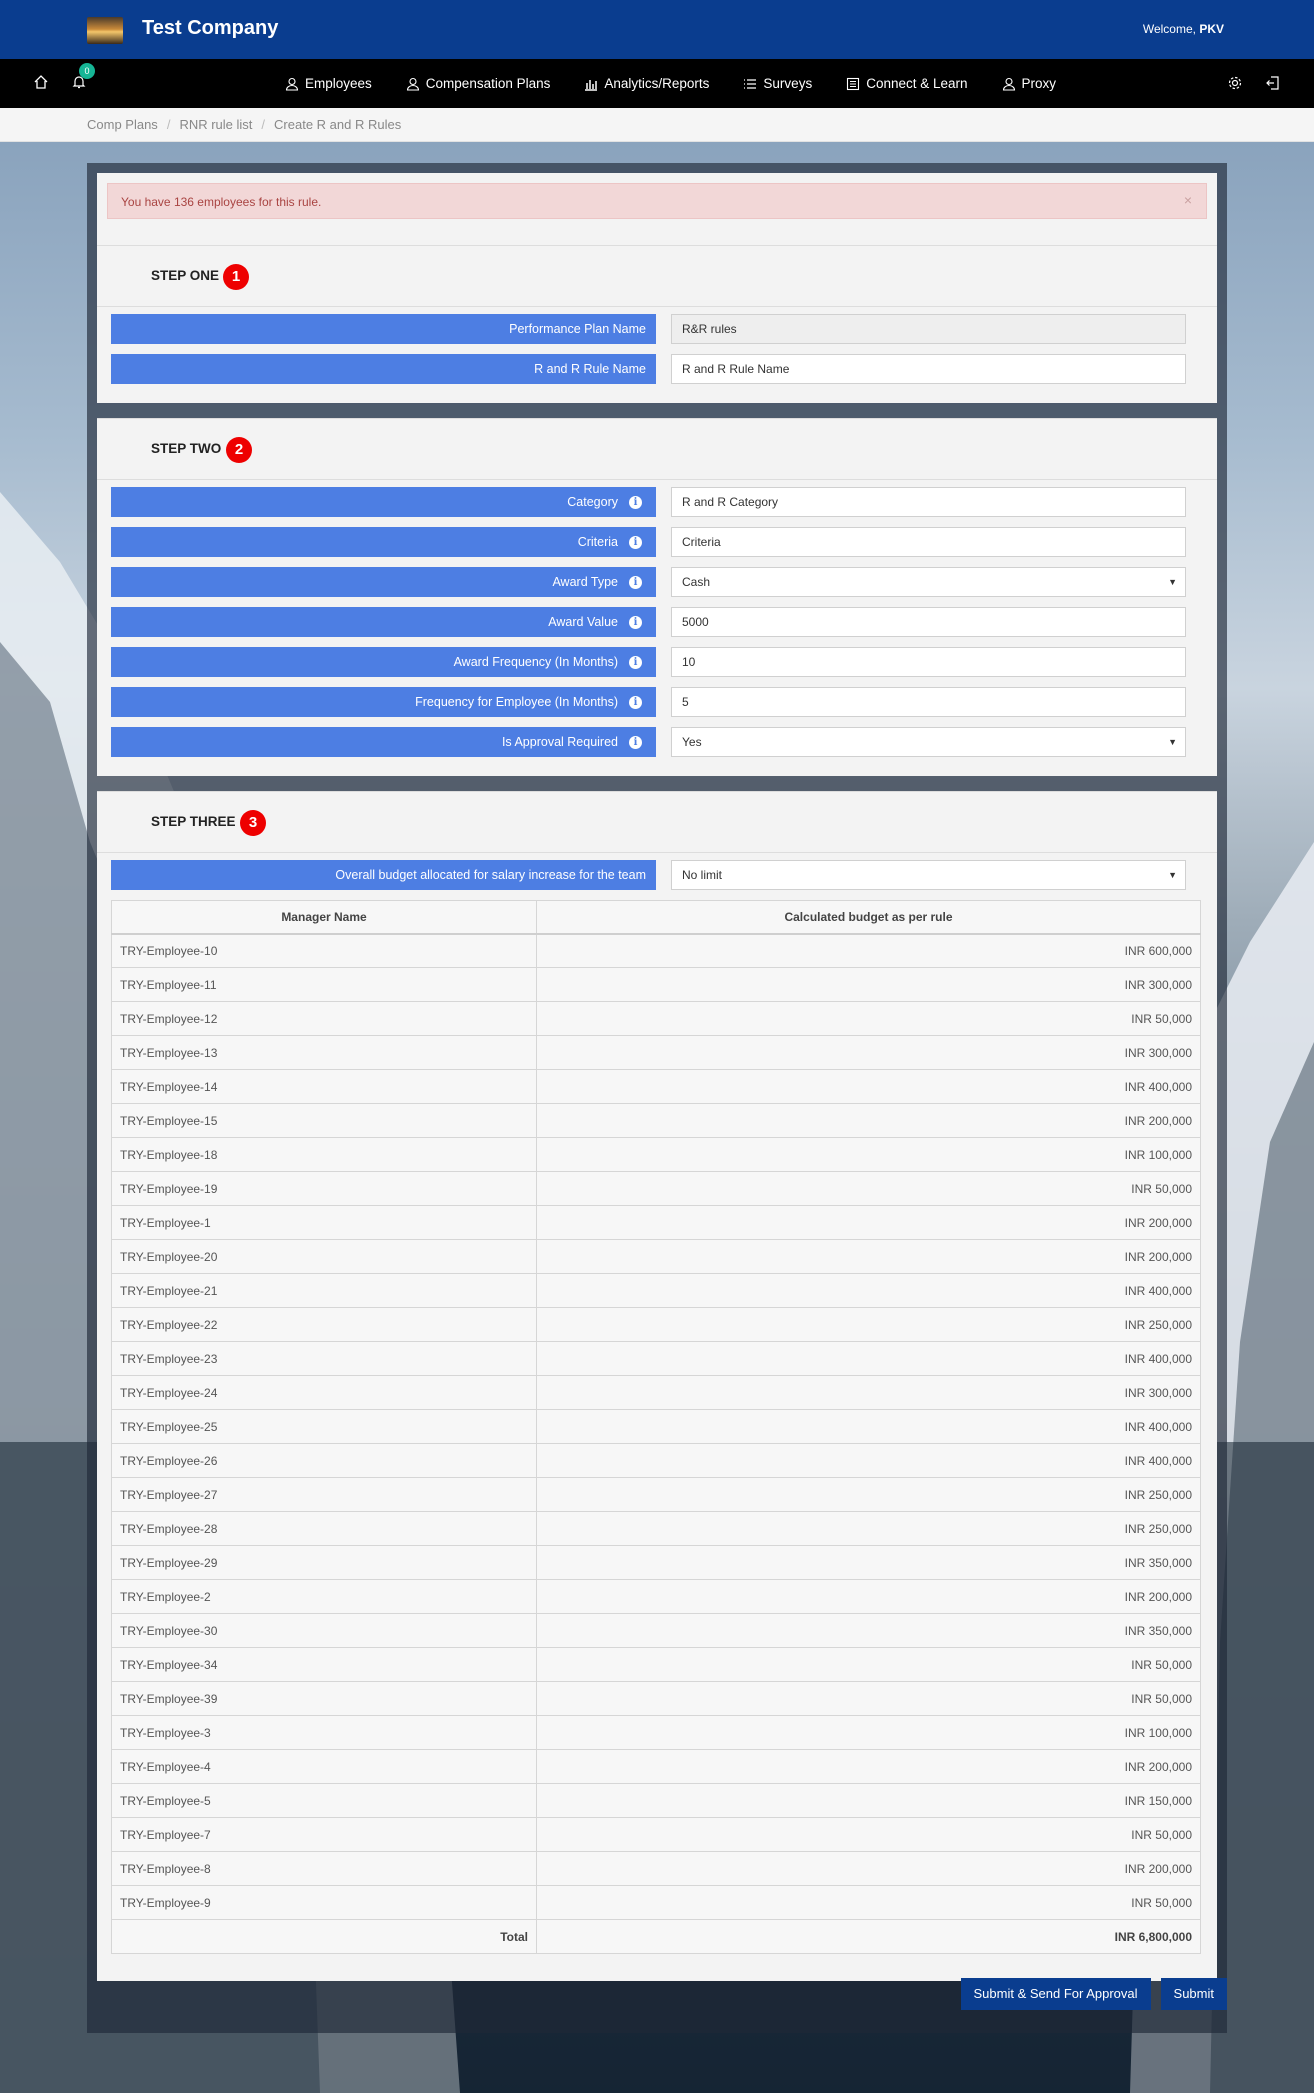  I want to click on rule-name-label: R and R Rule Name, so click(383, 369).